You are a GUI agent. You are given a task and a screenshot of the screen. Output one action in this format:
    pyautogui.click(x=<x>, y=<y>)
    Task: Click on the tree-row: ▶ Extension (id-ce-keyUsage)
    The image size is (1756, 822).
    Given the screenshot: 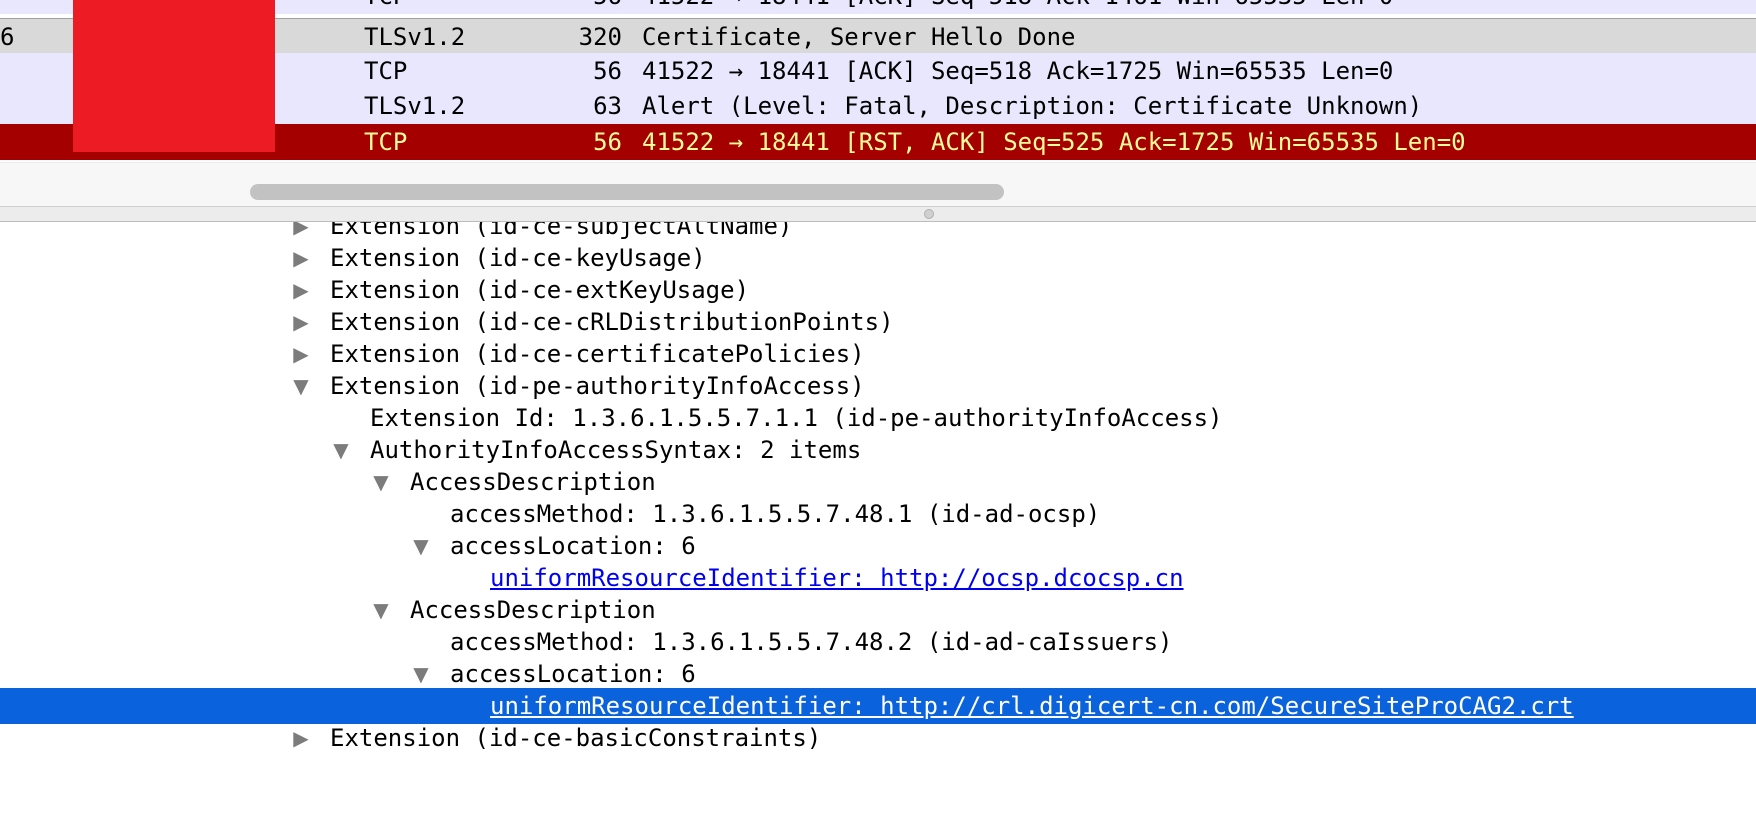 What is the action you would take?
    pyautogui.click(x=878, y=258)
    